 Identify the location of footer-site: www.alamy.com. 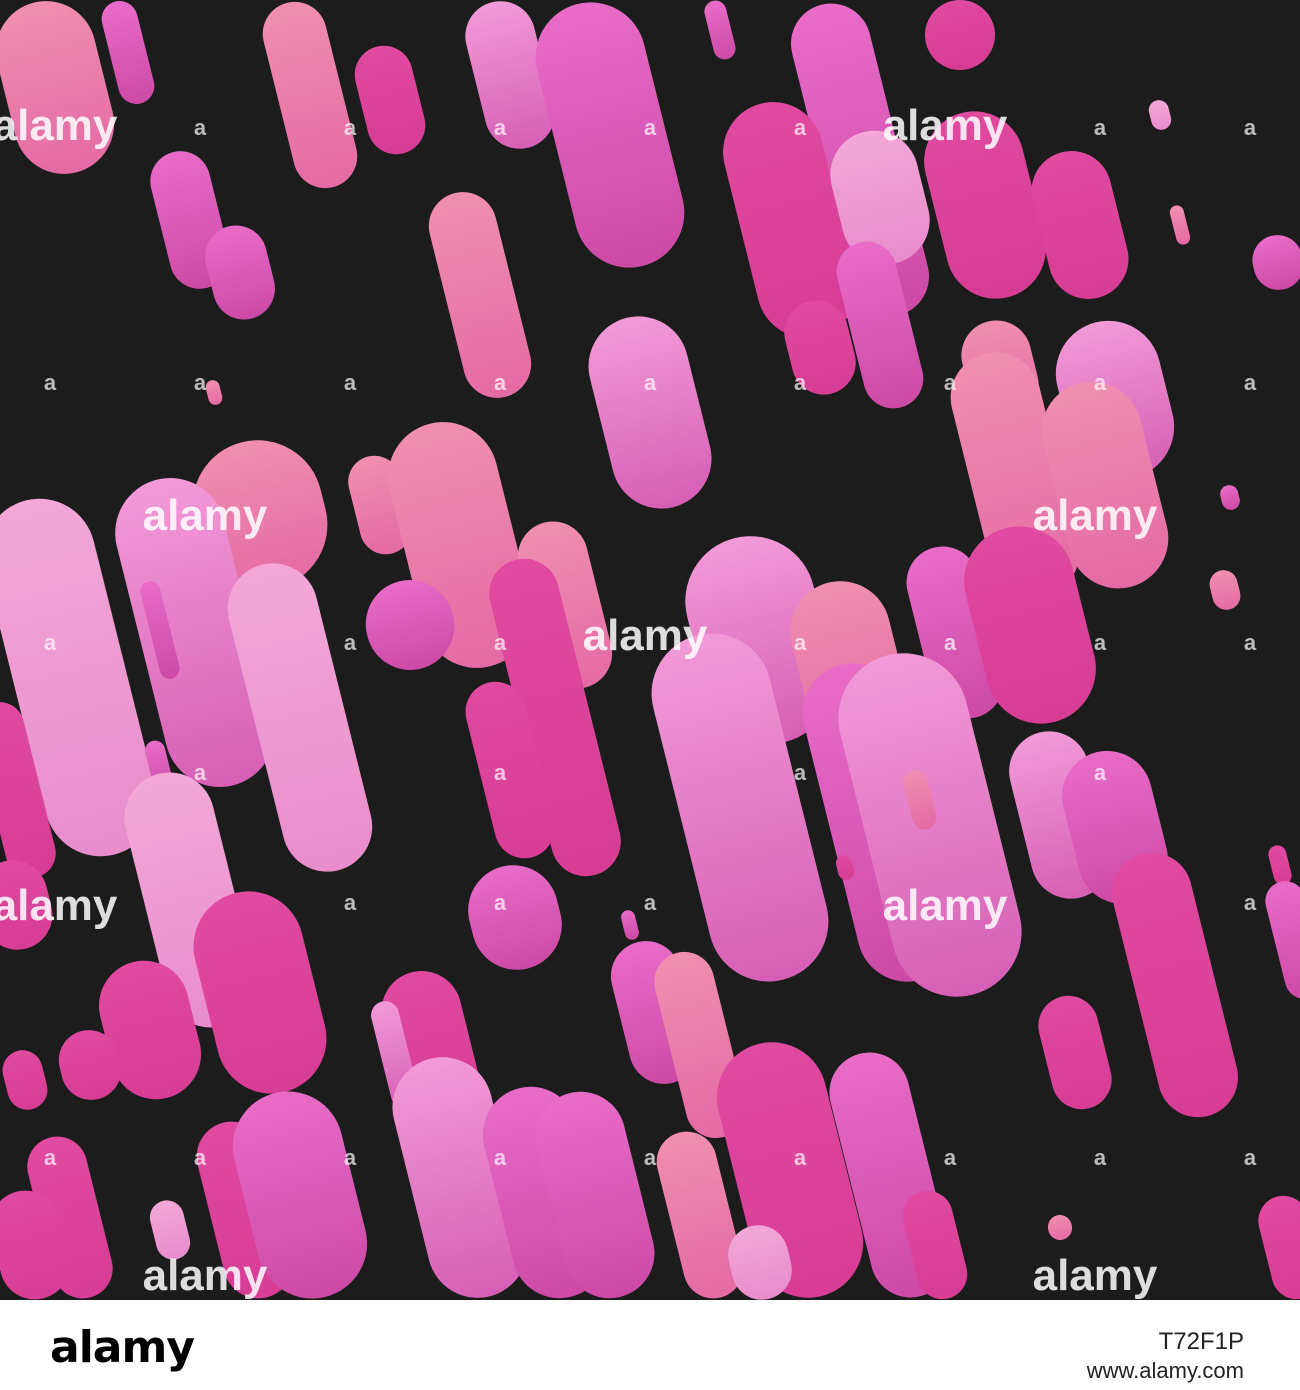
(1165, 1370).